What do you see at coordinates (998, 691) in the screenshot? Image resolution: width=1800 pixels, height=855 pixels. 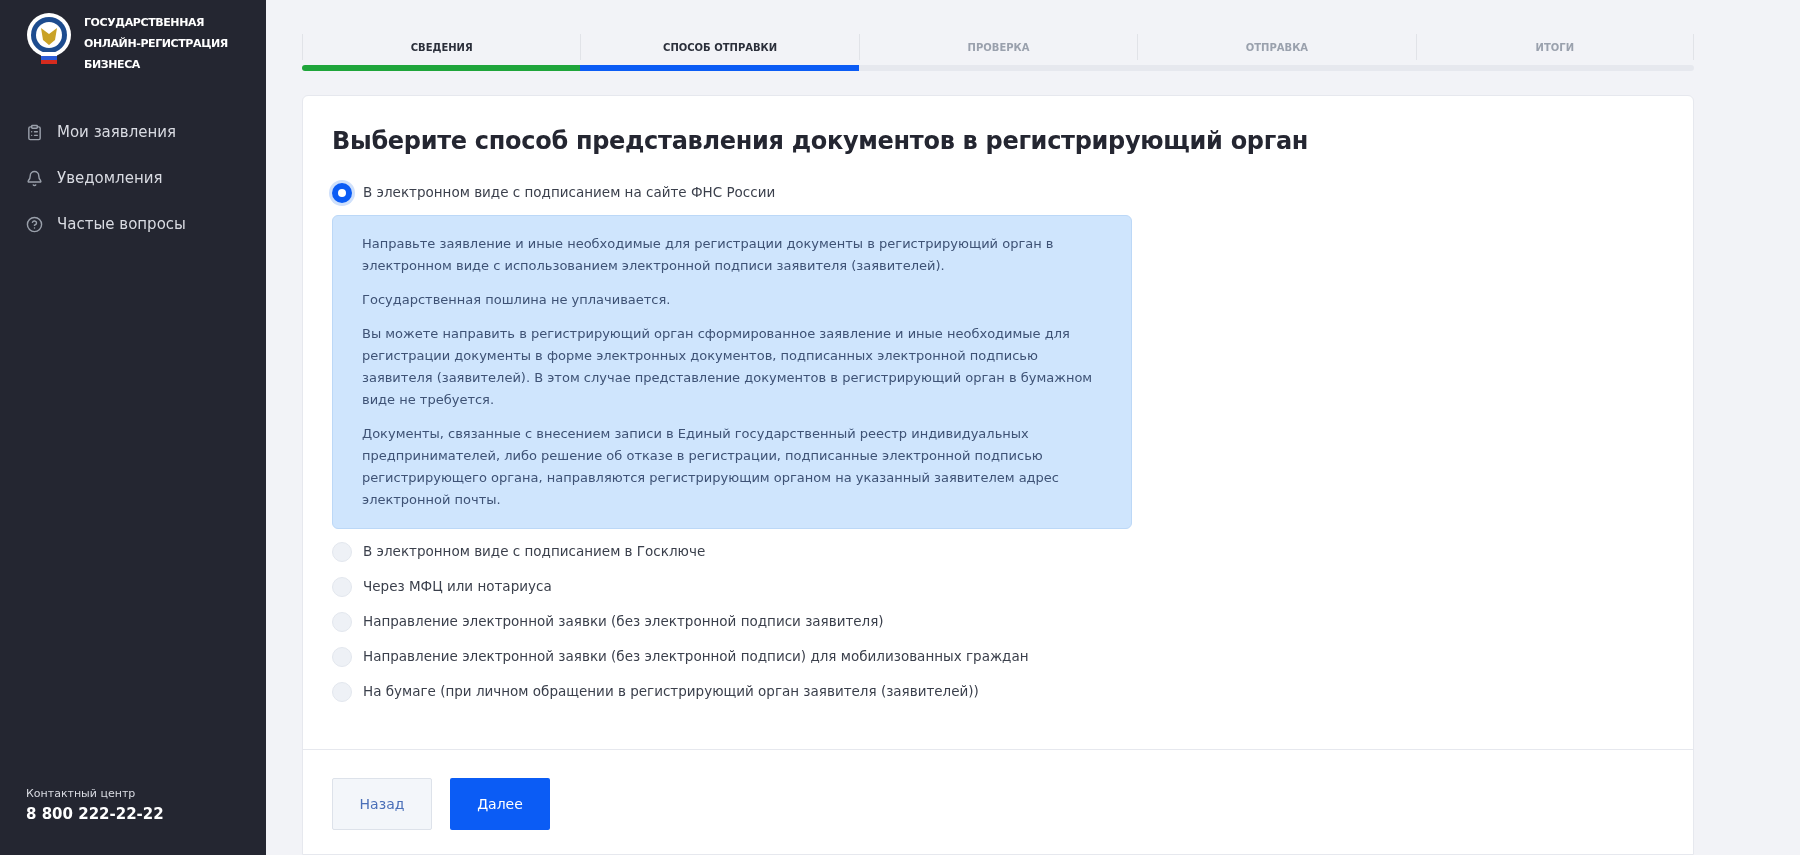 I see `radio-option: На бумаге (при личном обращении в регистрирующий орган заявителя (заявителей))` at bounding box center [998, 691].